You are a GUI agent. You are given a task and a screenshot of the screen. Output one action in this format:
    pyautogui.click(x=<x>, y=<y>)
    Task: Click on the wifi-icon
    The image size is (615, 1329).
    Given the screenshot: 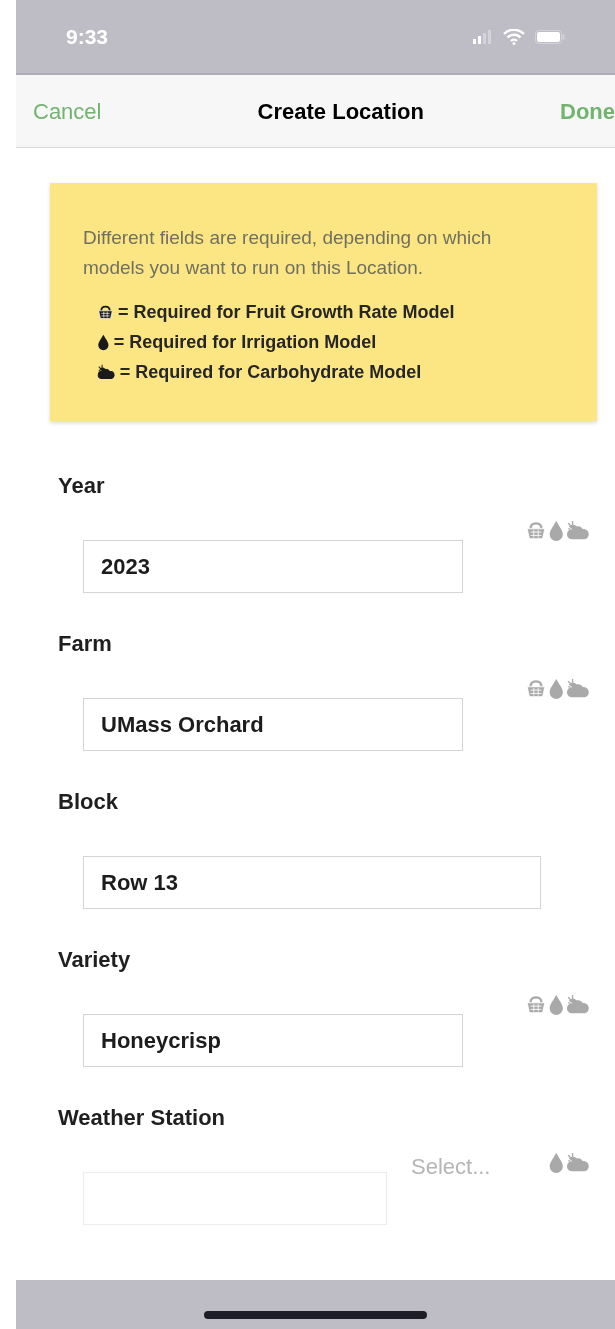 What is the action you would take?
    pyautogui.click(x=514, y=36)
    